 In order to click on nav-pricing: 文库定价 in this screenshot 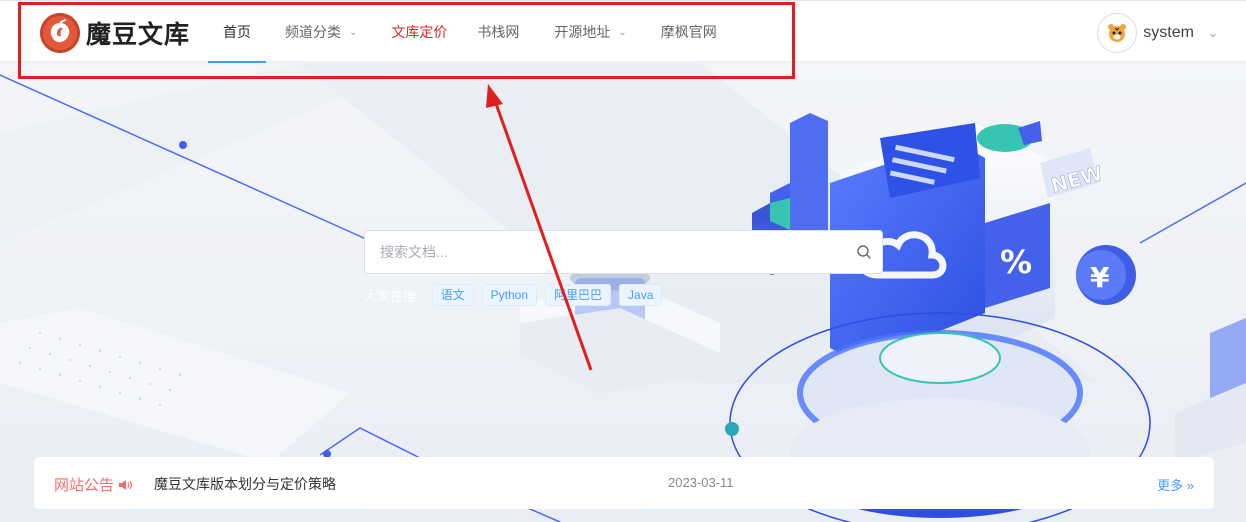, I will do `click(419, 32)`.